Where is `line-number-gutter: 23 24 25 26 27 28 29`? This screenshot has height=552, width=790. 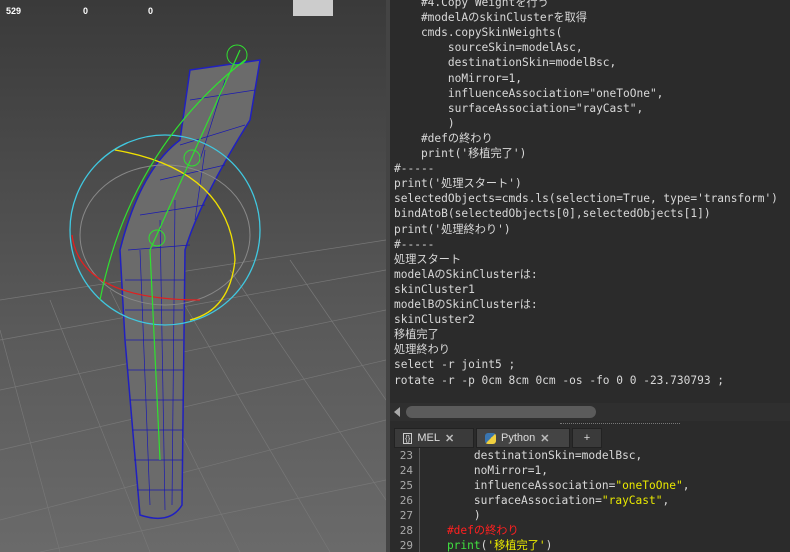
line-number-gutter: 23 24 25 26 27 28 29 is located at coordinates (405, 500).